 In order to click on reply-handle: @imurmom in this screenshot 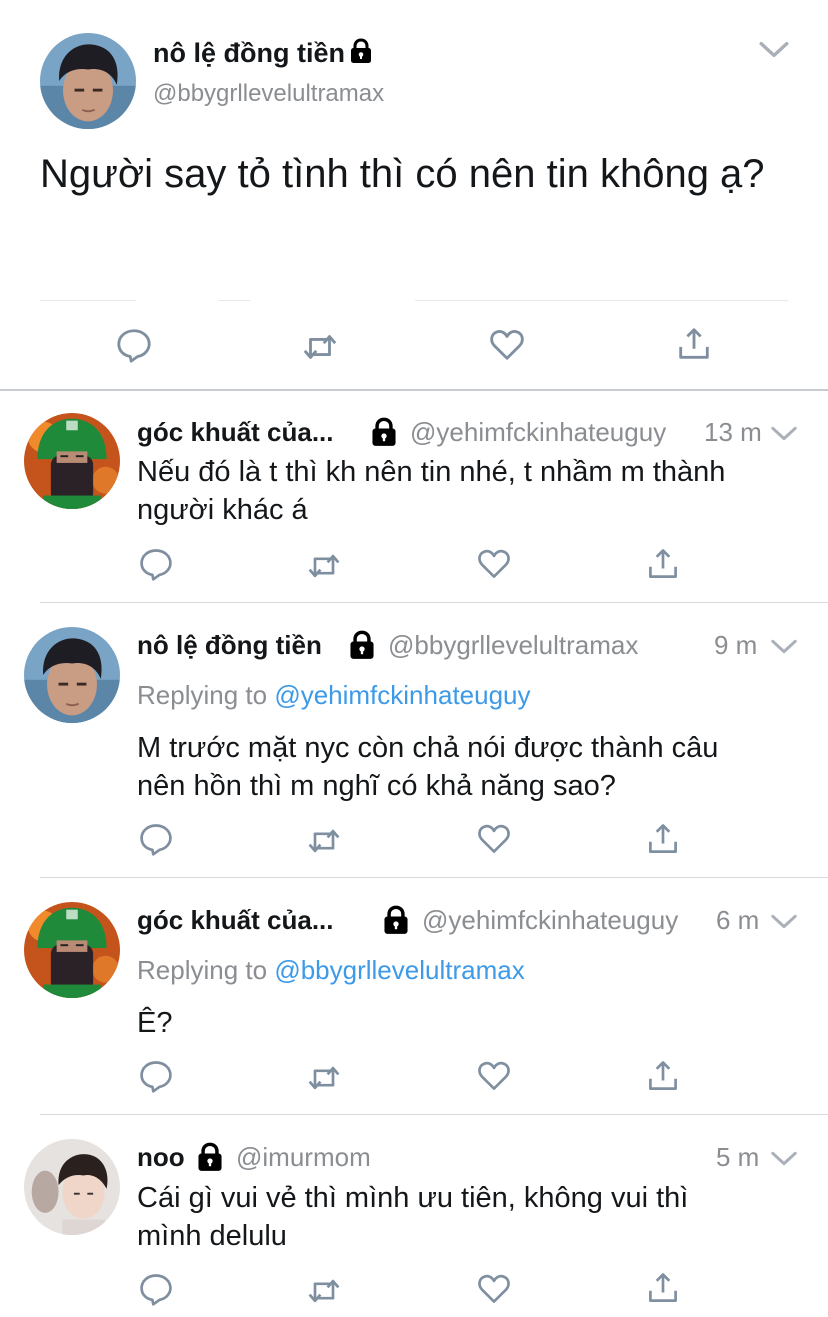, I will do `click(303, 1157)`.